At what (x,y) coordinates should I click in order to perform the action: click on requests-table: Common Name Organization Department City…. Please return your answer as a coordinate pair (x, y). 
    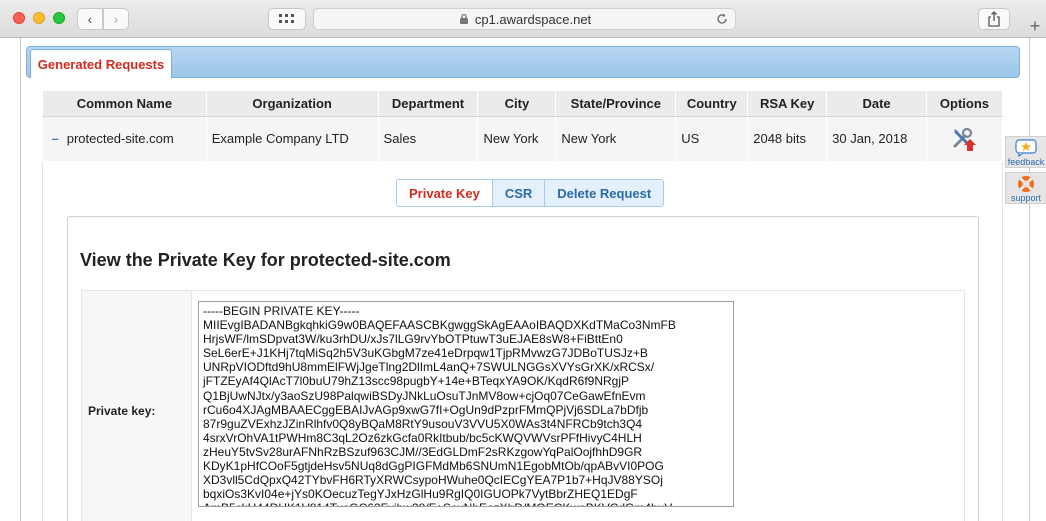
    Looking at the image, I should click on (523, 125).